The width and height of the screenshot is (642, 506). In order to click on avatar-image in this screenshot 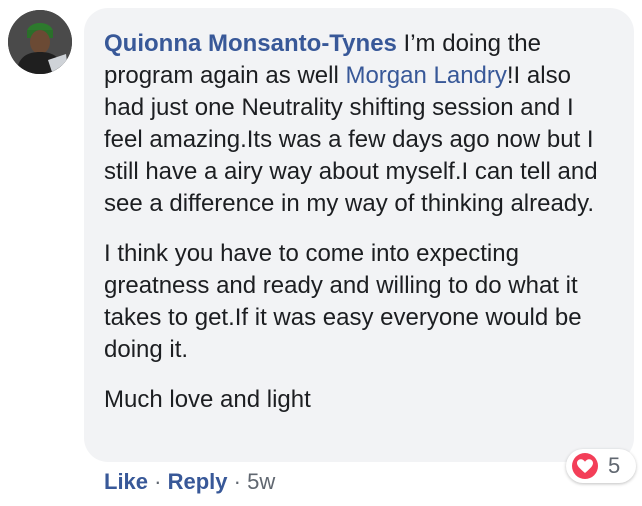, I will do `click(40, 42)`.